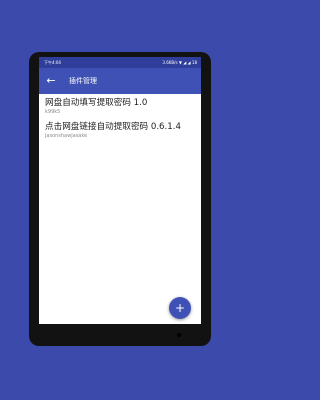  I want to click on back-arrow-icon: ←, so click(51, 81).